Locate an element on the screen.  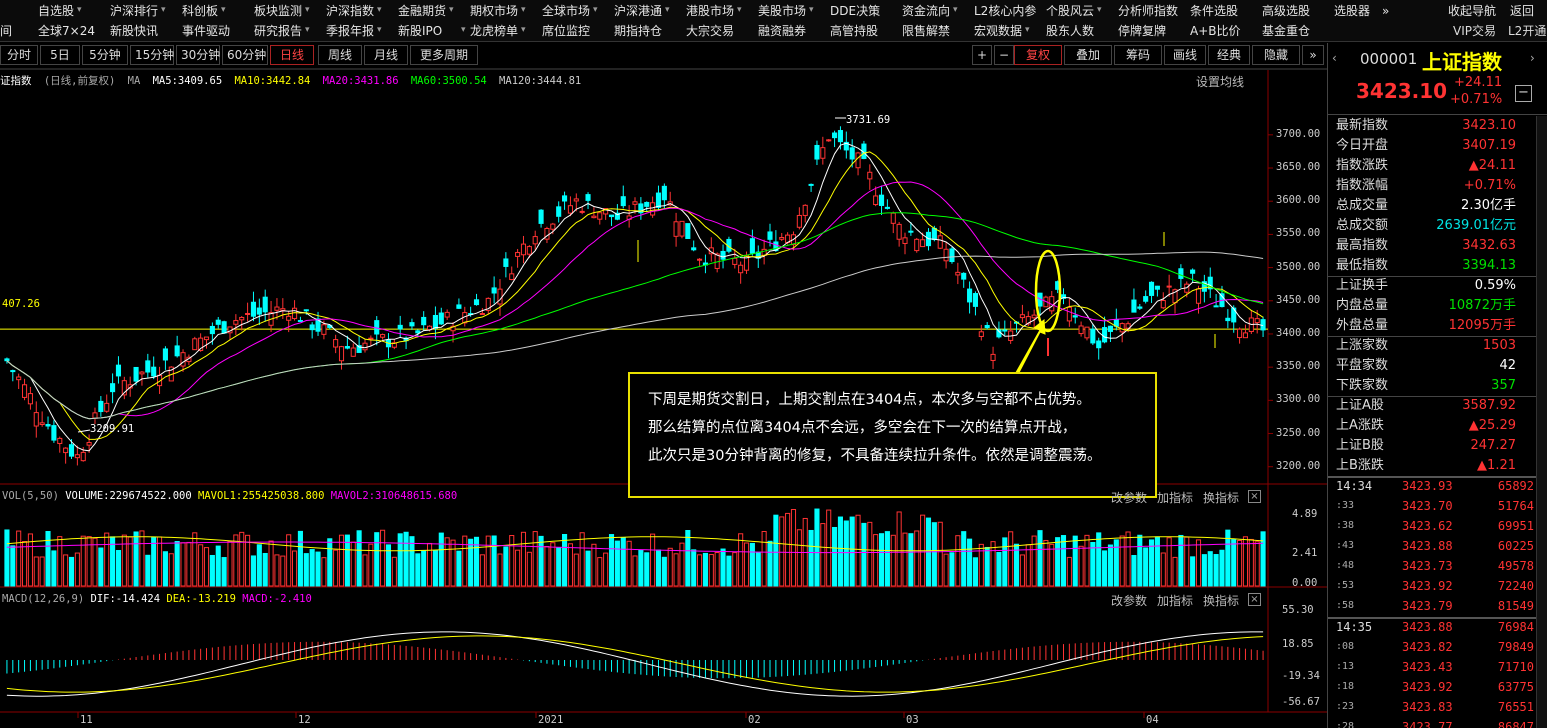
tick-time: 14:35 is located at coordinates (1354, 627).